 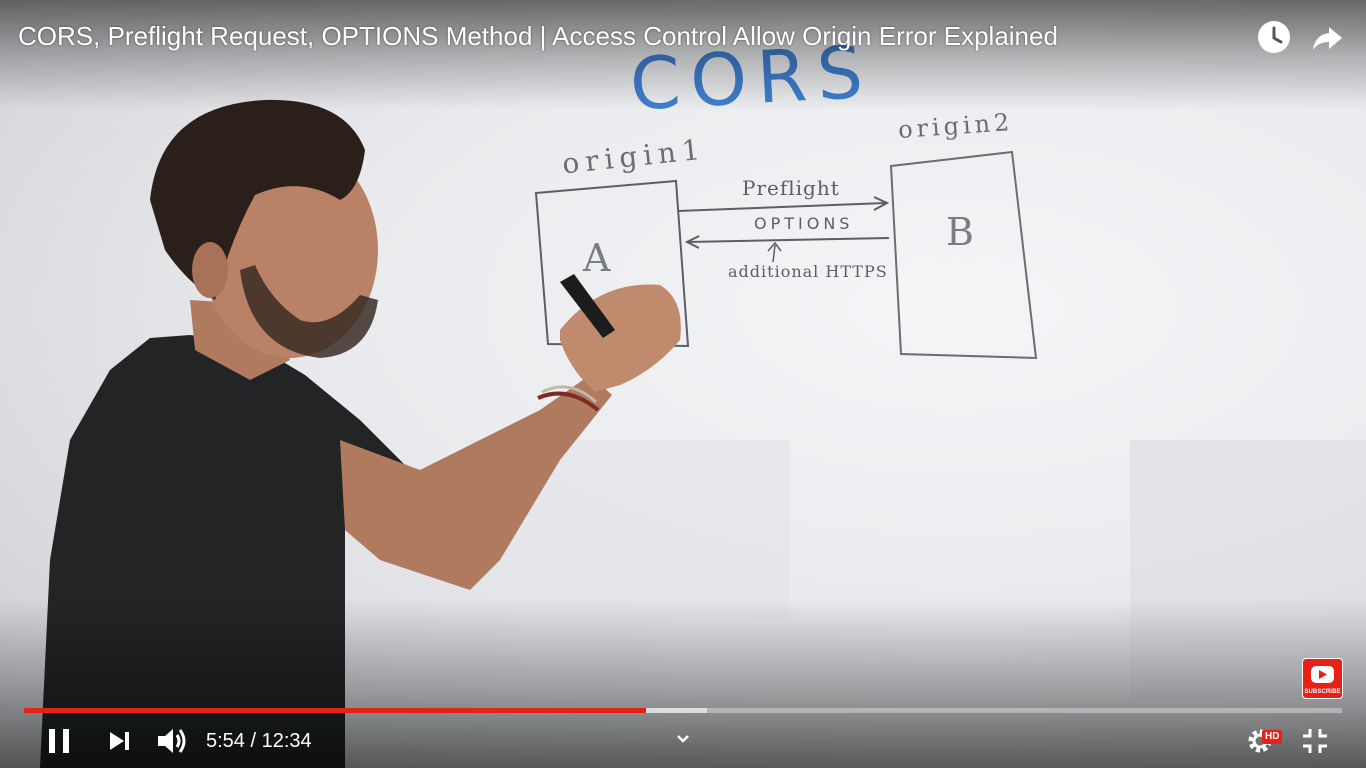 What do you see at coordinates (781, 207) in the screenshot?
I see `diagram-arrow-request` at bounding box center [781, 207].